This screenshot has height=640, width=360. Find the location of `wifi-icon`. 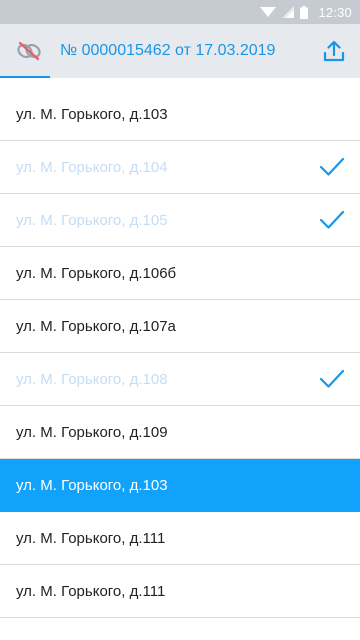

wifi-icon is located at coordinates (268, 12).